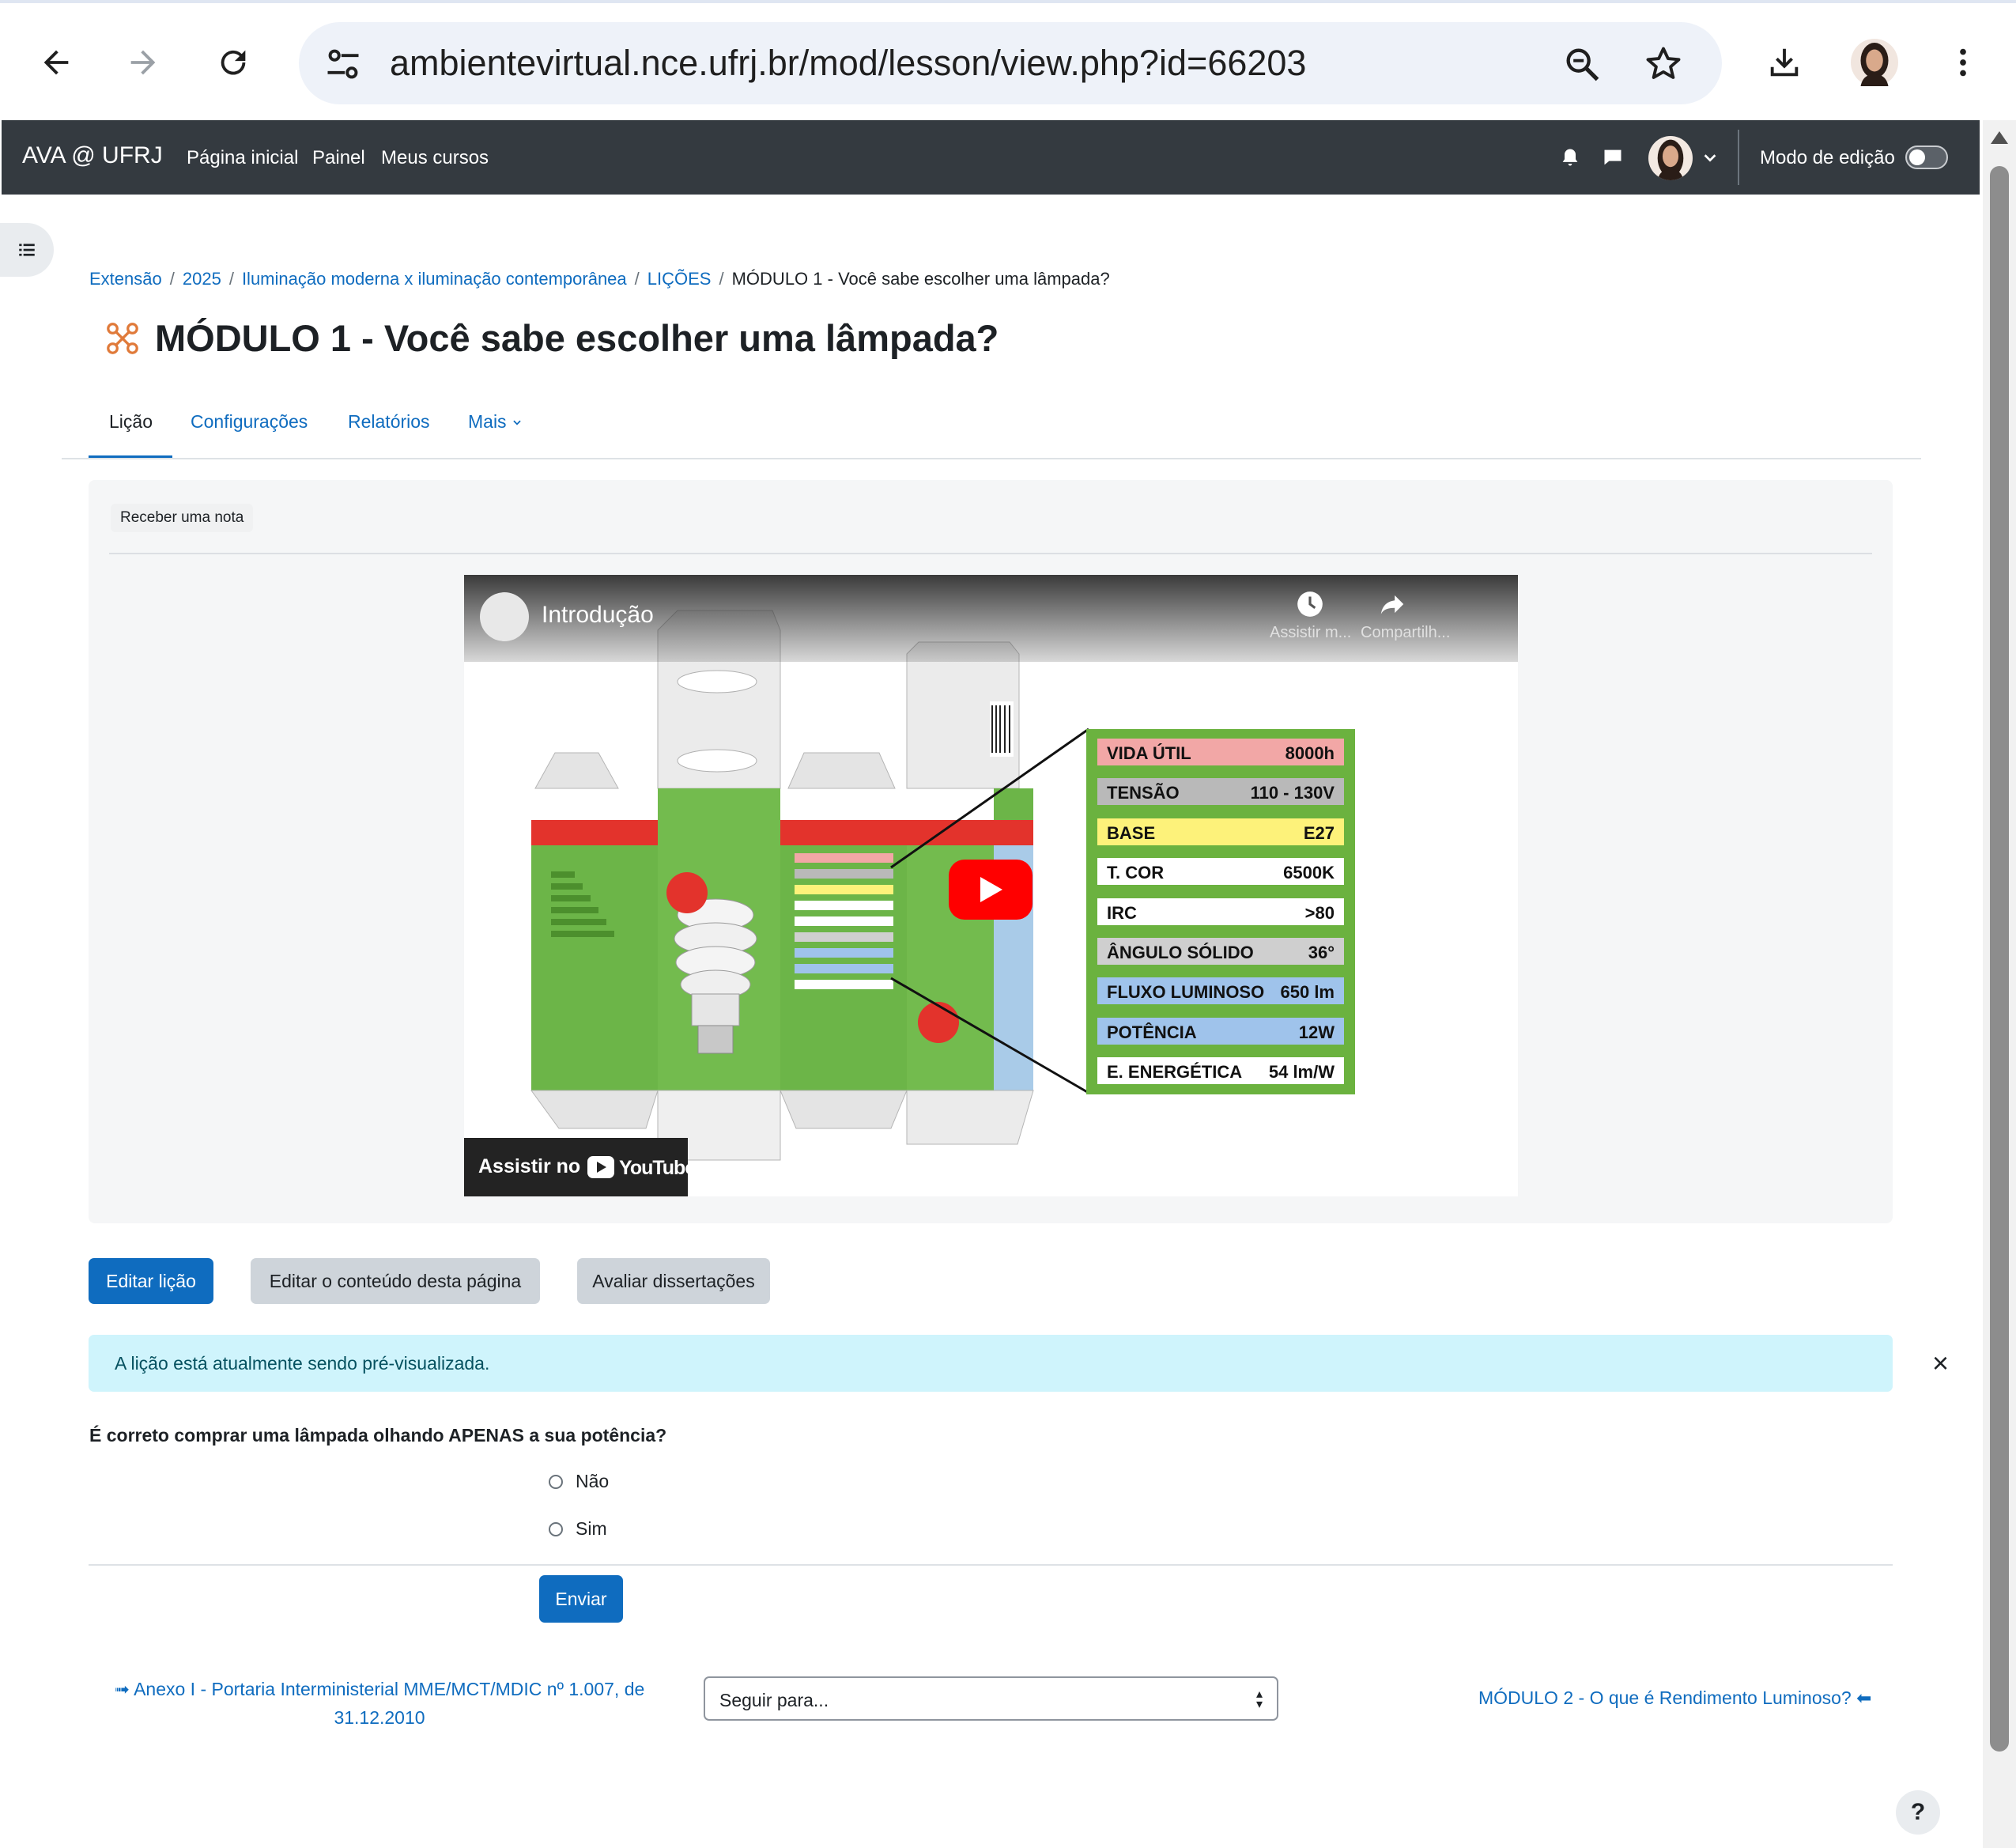 Image resolution: width=2016 pixels, height=1848 pixels. I want to click on page-scrollbar, so click(1999, 984).